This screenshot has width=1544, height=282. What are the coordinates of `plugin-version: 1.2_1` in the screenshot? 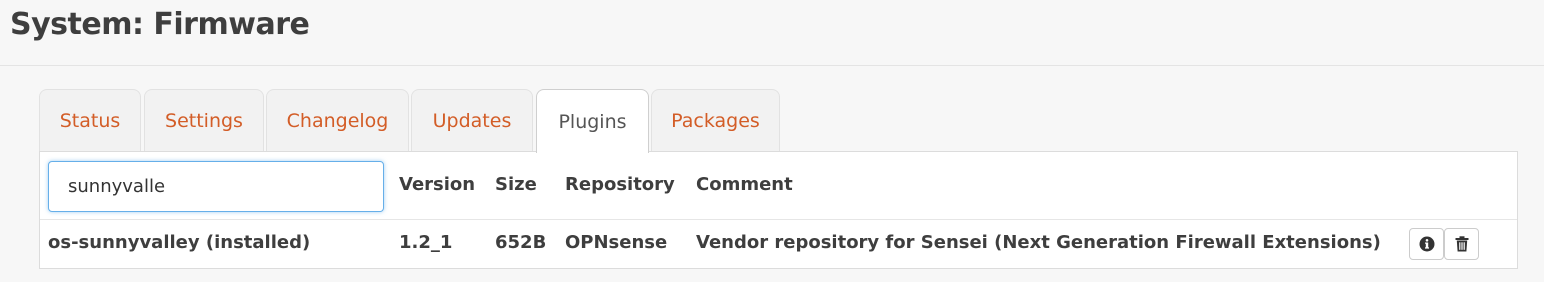 It's located at (426, 242).